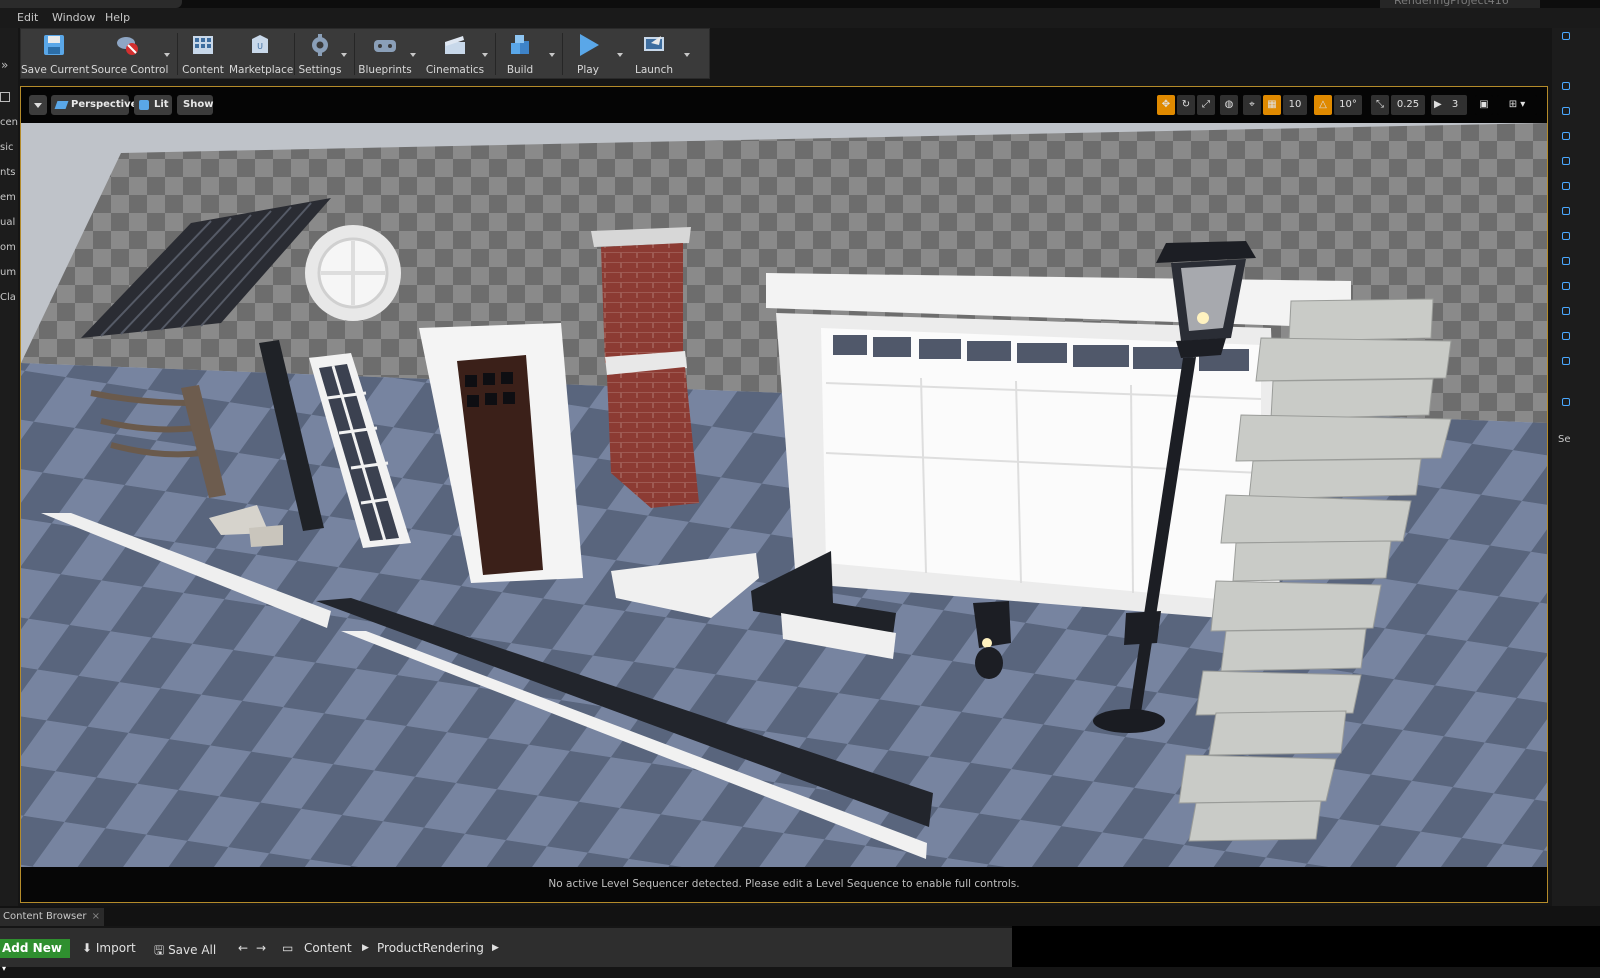  I want to click on import-button: ⬇ Import, so click(109, 948).